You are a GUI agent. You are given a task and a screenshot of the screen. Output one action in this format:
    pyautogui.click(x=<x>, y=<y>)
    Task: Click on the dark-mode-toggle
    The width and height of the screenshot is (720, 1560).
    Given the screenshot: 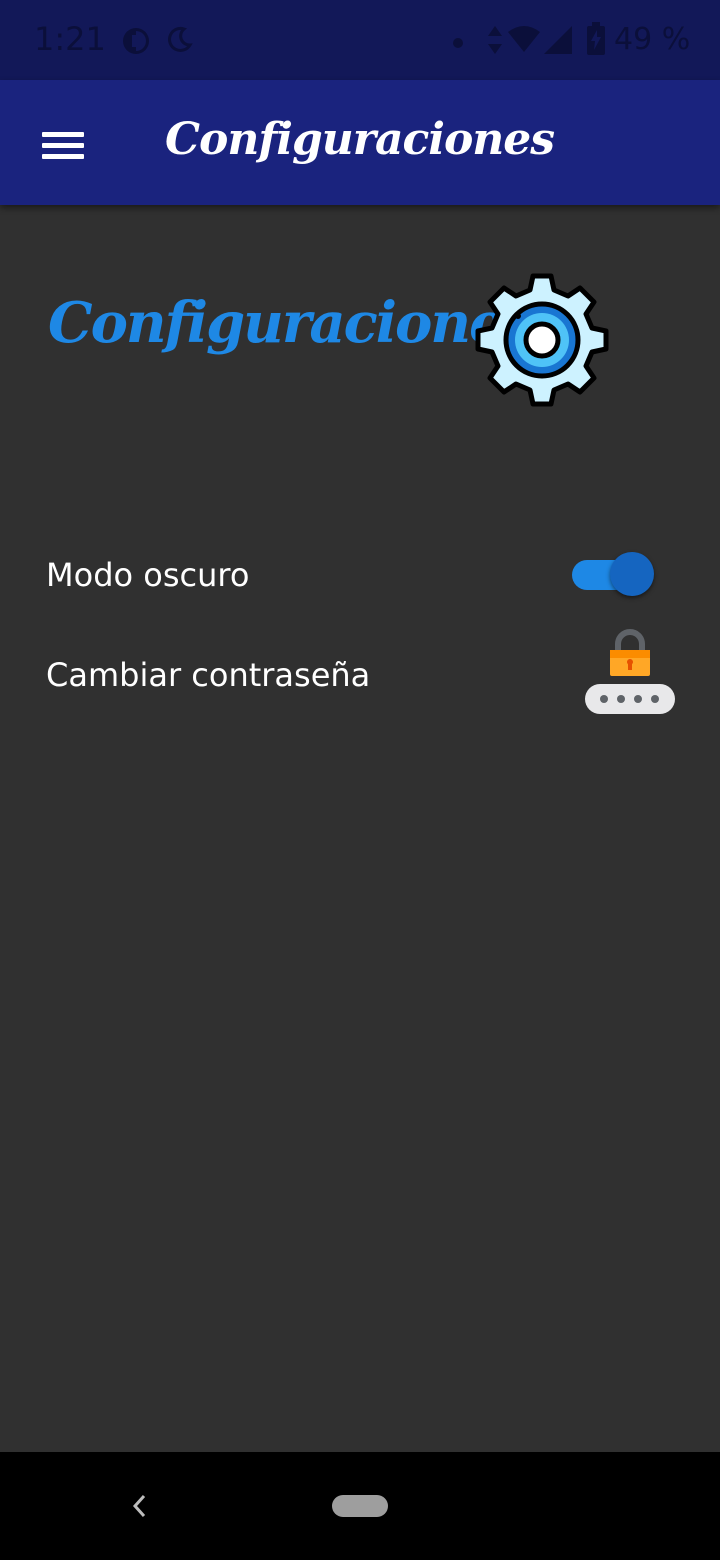 What is the action you would take?
    pyautogui.click(x=613, y=575)
    